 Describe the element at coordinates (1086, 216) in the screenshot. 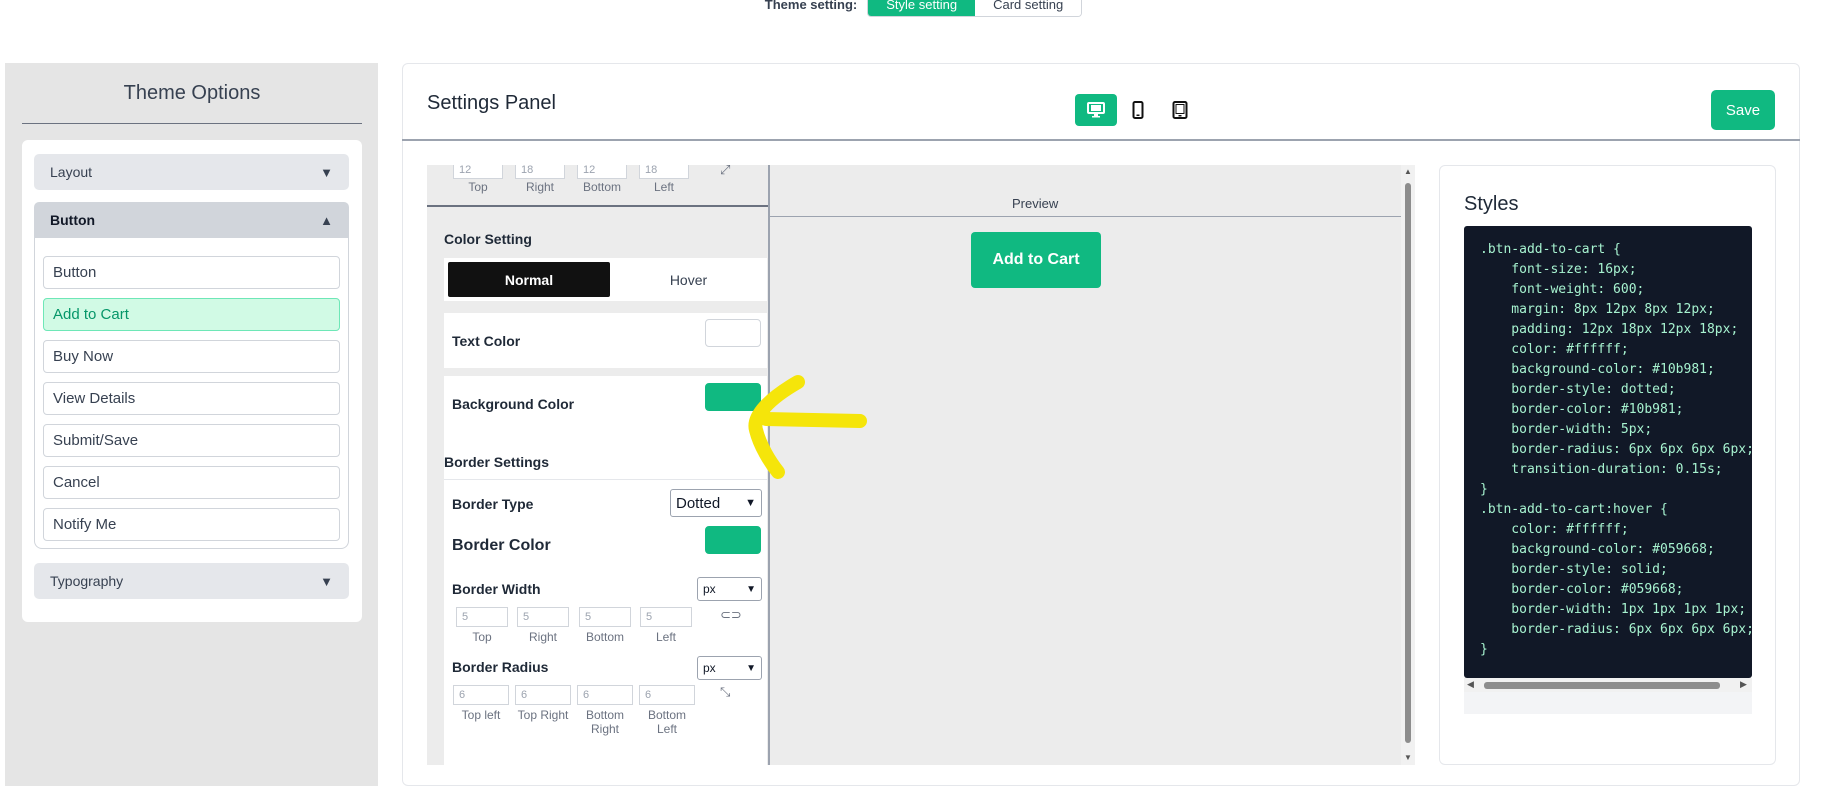

I see `preview-divider` at that location.